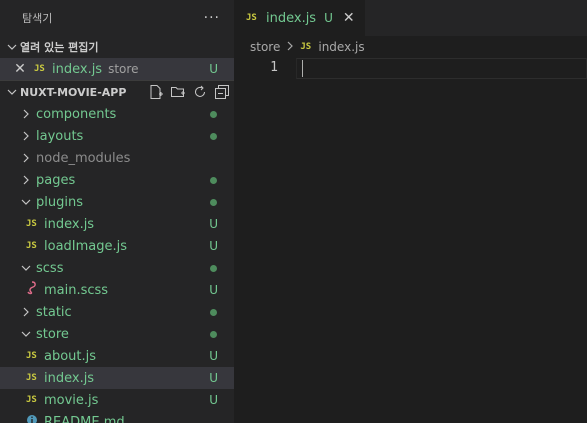 The image size is (587, 423). Describe the element at coordinates (123, 69) in the screenshot. I see `open-editor-desc: store` at that location.